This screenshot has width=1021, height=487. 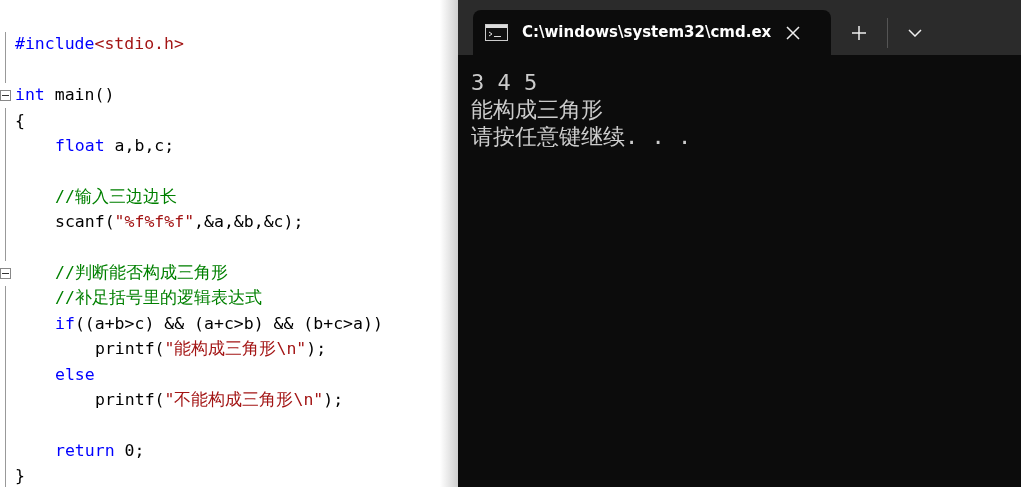 What do you see at coordinates (582, 136) in the screenshot?
I see `console-output-line: 请按任意键继续. . .` at bounding box center [582, 136].